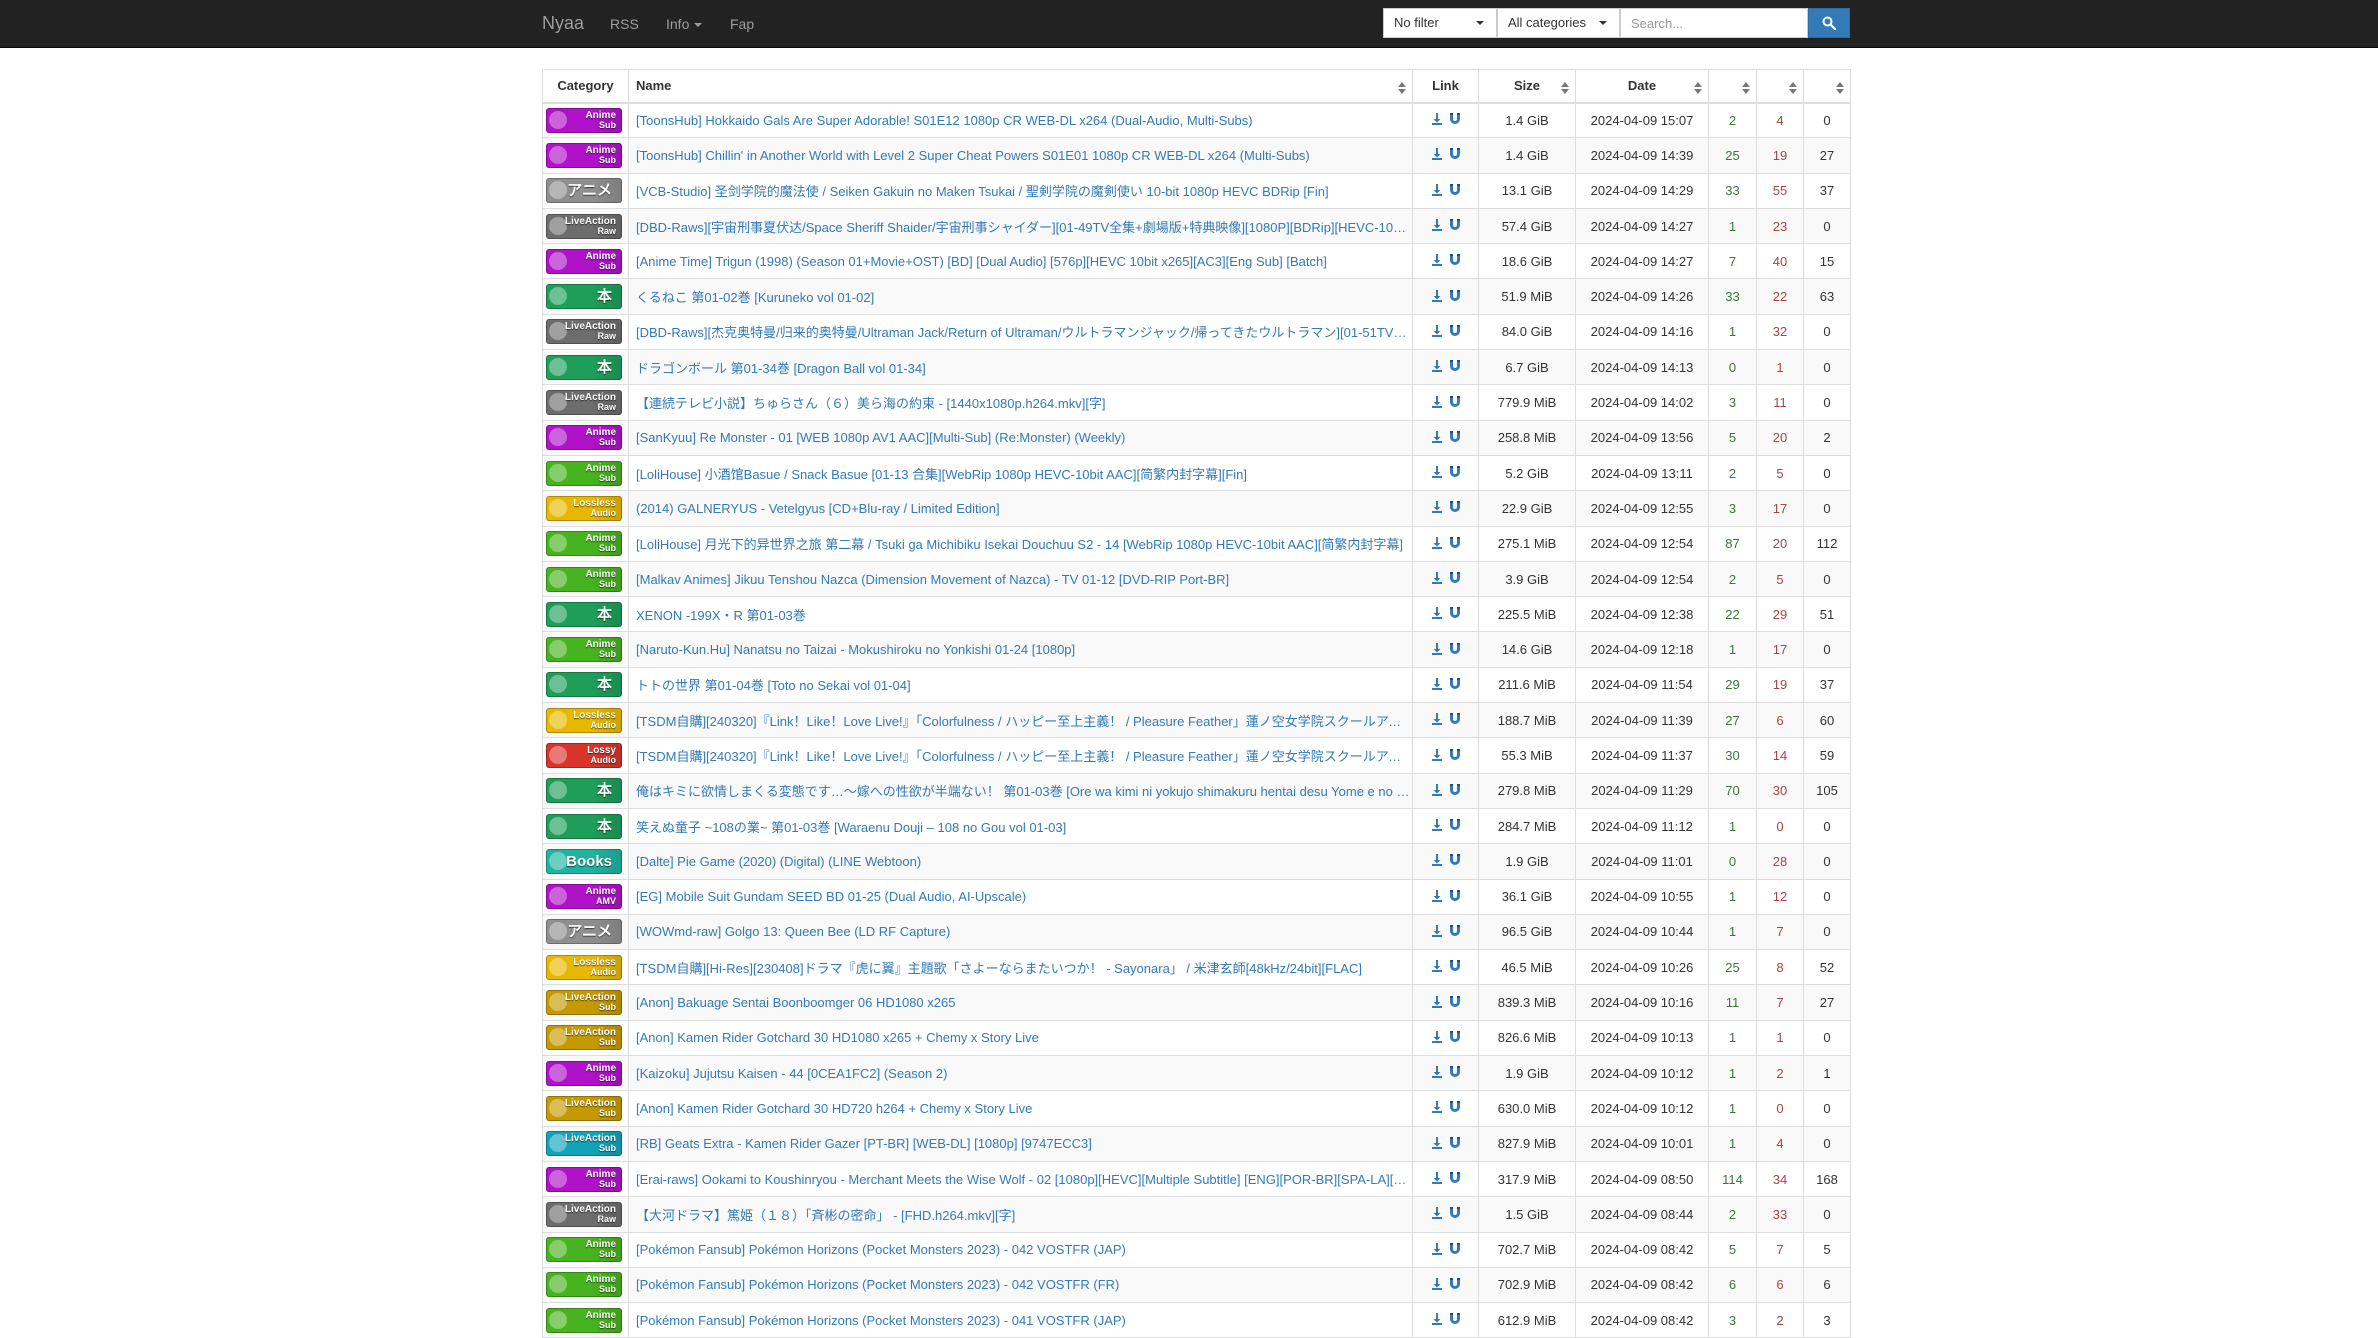 This screenshot has width=2378, height=1338. What do you see at coordinates (584, 755) in the screenshot?
I see `category-badge: Lossy Audio` at bounding box center [584, 755].